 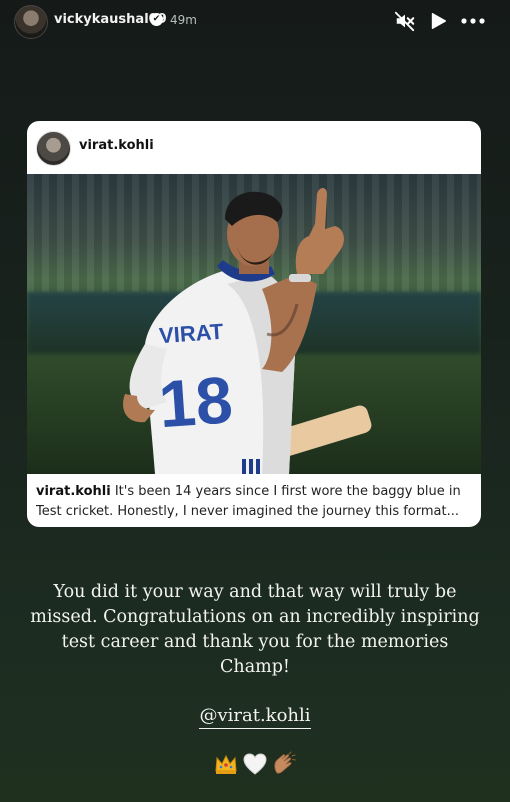 What do you see at coordinates (73, 491) in the screenshot?
I see `caption-username: virat.kohli` at bounding box center [73, 491].